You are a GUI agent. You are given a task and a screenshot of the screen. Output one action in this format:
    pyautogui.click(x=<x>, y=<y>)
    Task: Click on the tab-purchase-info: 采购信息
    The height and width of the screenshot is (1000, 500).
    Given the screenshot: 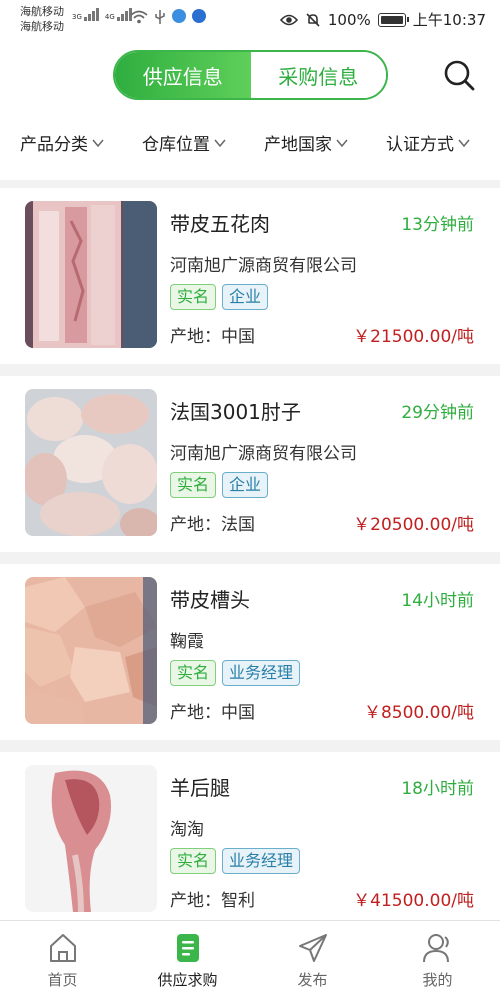 What is the action you would take?
    pyautogui.click(x=318, y=75)
    